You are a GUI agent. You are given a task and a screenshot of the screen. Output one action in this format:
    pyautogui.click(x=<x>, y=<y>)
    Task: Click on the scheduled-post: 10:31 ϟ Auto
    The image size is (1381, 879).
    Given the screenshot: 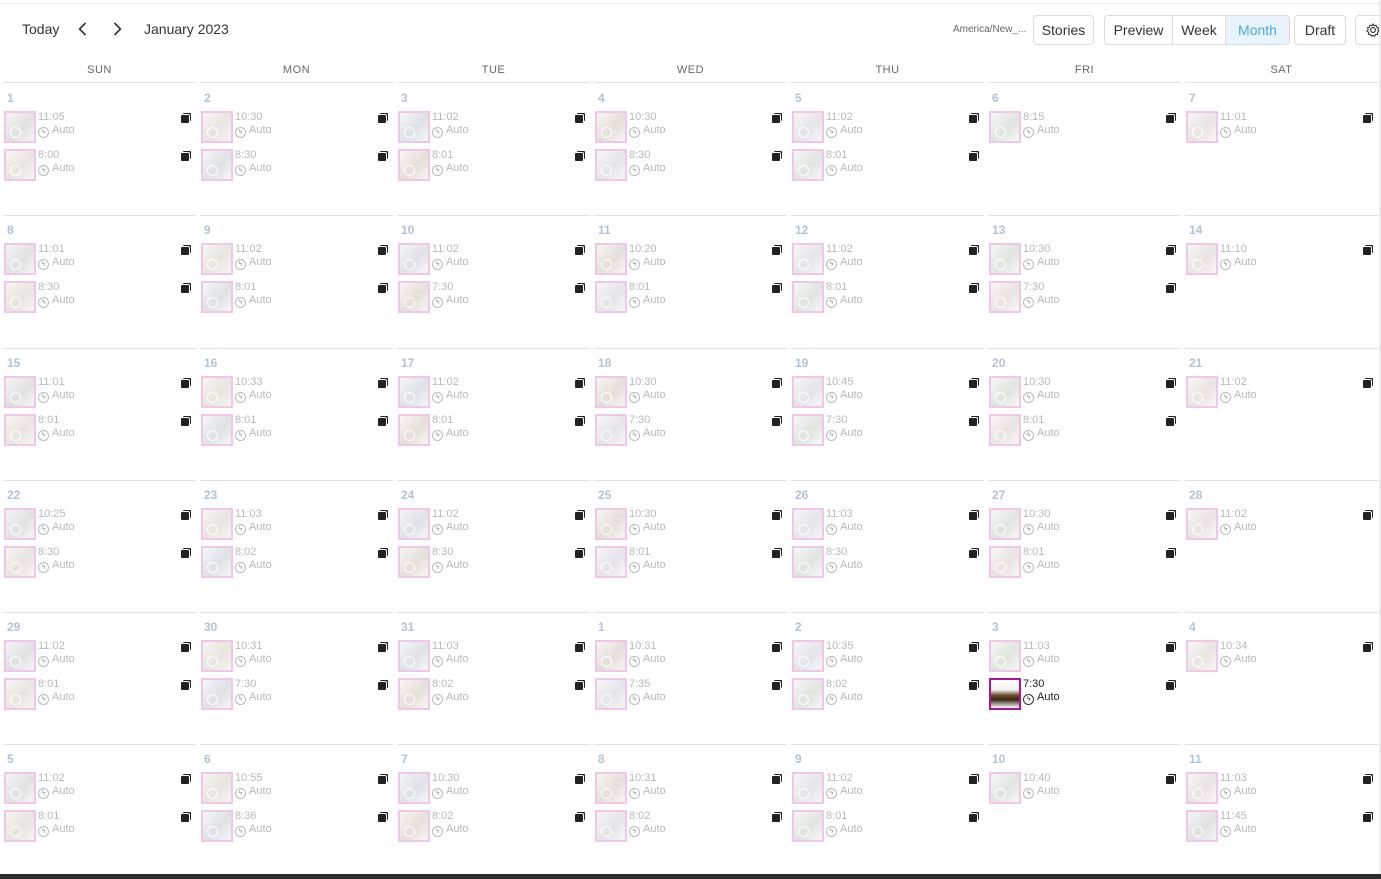 What is the action you would take?
    pyautogui.click(x=690, y=656)
    